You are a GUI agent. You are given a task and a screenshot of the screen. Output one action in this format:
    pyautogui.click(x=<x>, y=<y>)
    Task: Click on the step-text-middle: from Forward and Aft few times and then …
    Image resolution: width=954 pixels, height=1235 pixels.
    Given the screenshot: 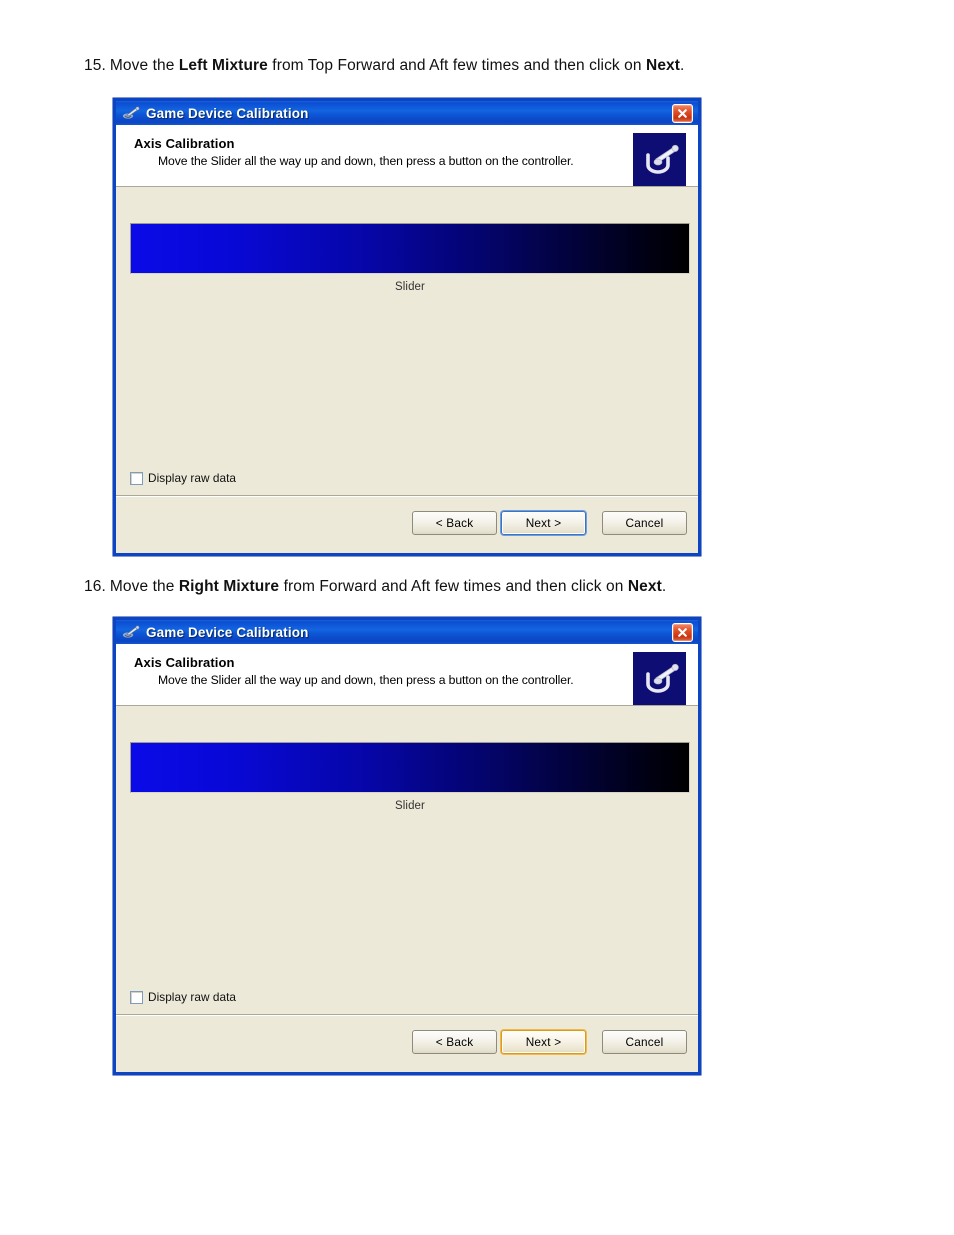 What is the action you would take?
    pyautogui.click(x=453, y=586)
    